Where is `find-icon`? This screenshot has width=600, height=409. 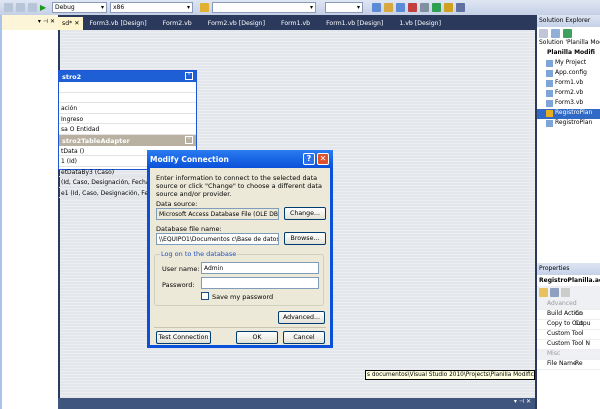
find-icon is located at coordinates (204, 7).